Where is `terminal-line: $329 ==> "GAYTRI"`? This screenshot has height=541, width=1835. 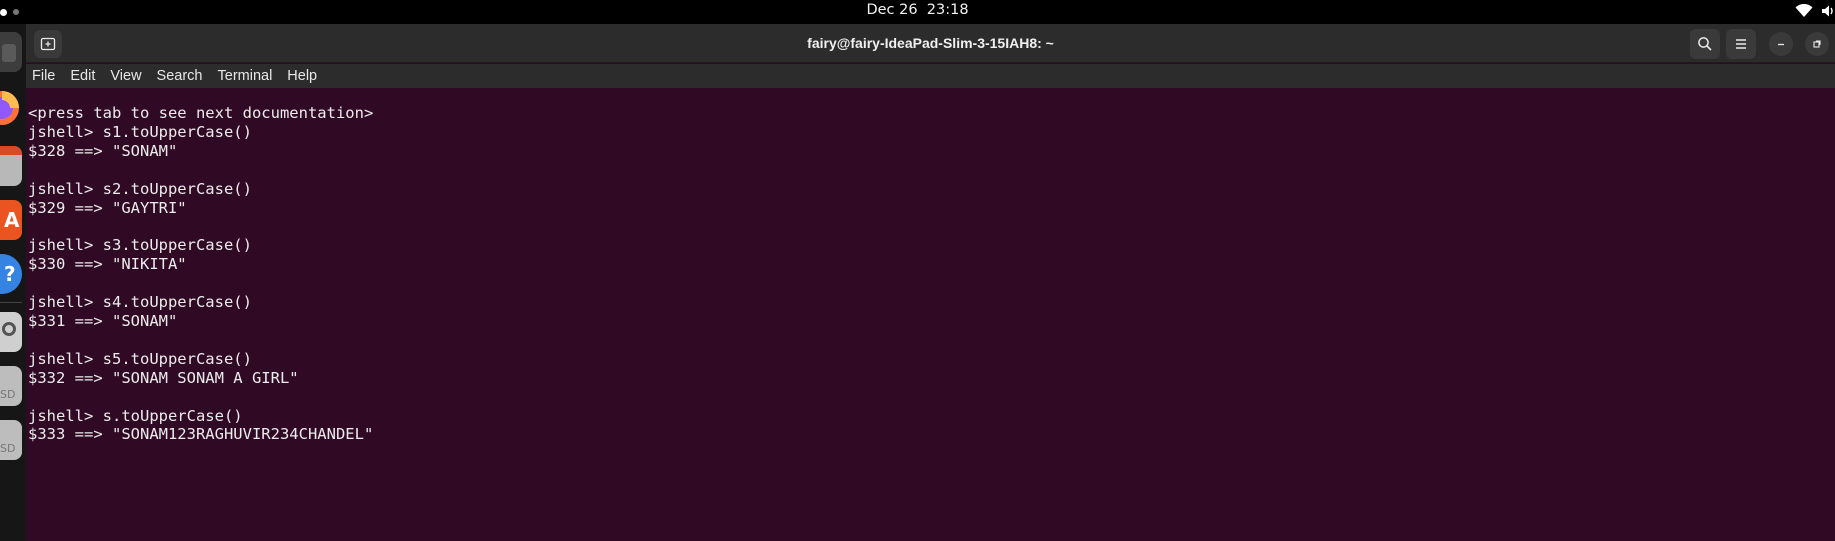 terminal-line: $329 ==> "GAYTRI" is located at coordinates (107, 207).